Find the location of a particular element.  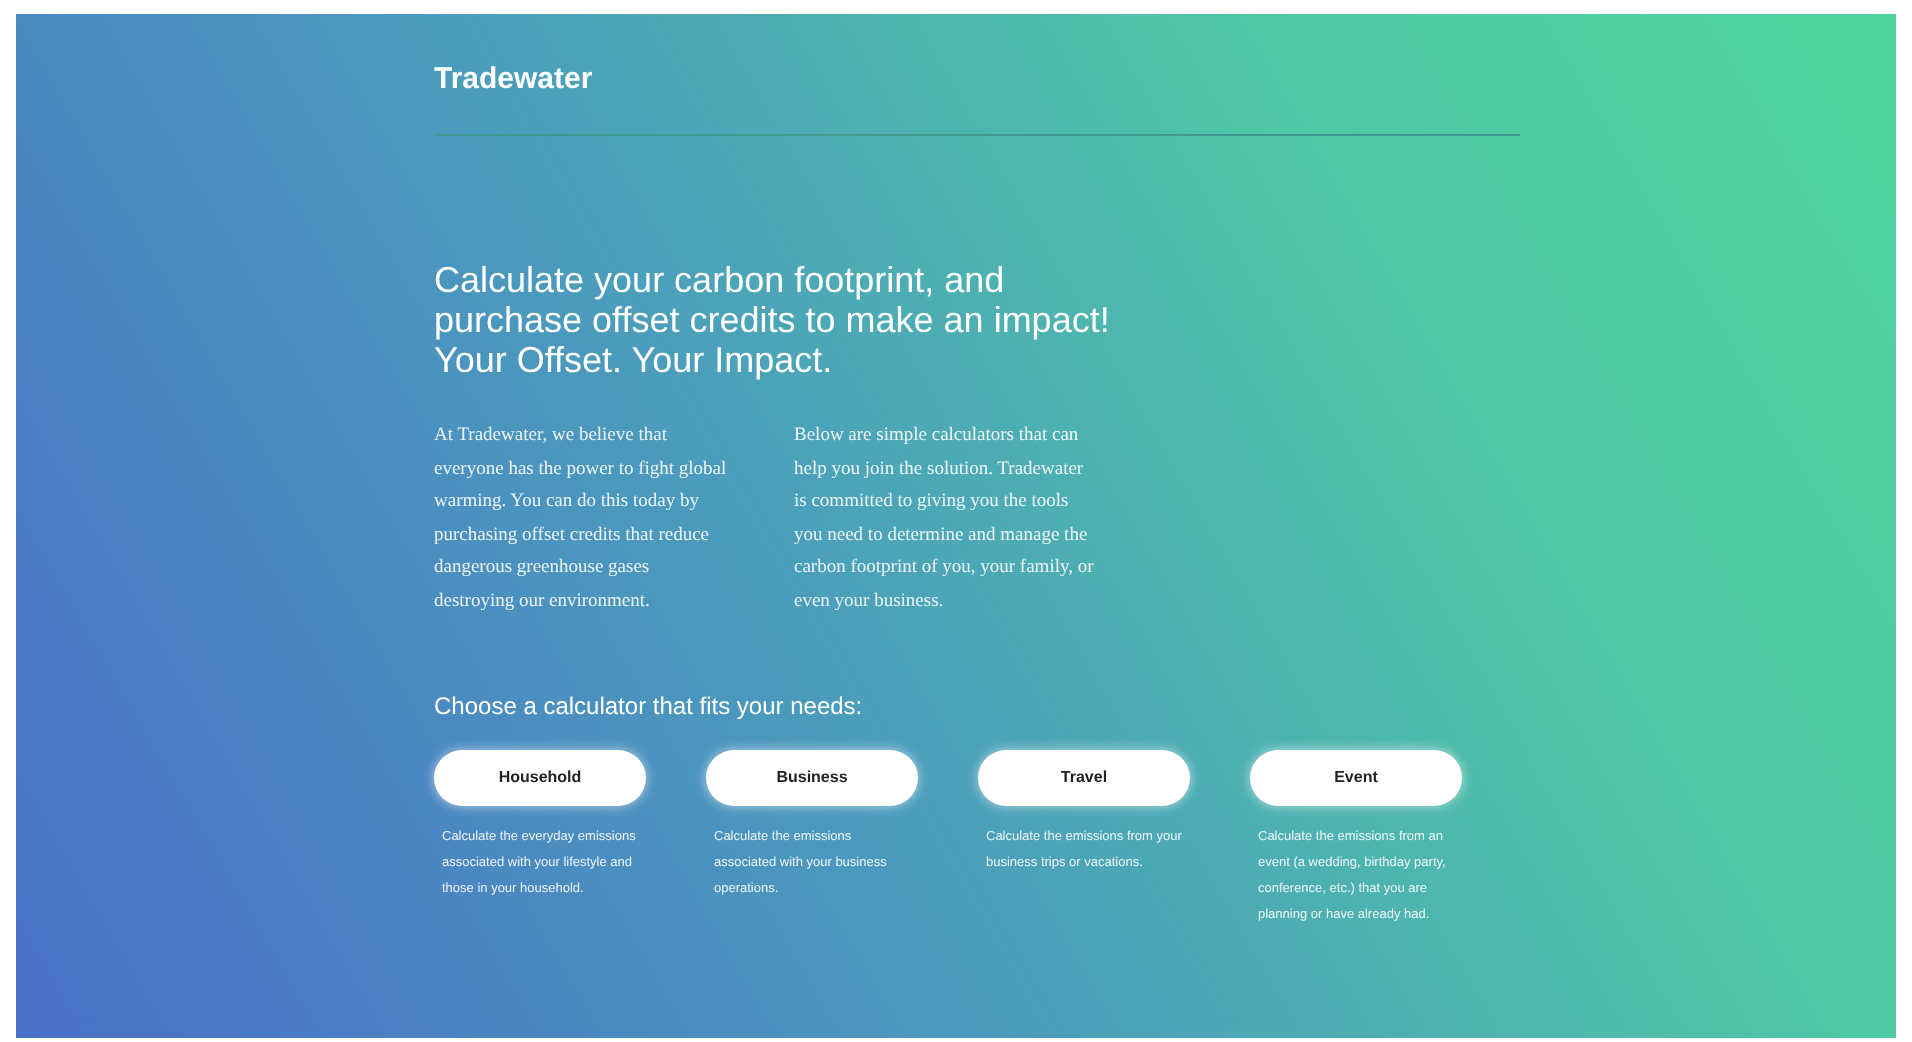

calculator-prompt: Choose a calculator that fits your needs: is located at coordinates (649, 706).